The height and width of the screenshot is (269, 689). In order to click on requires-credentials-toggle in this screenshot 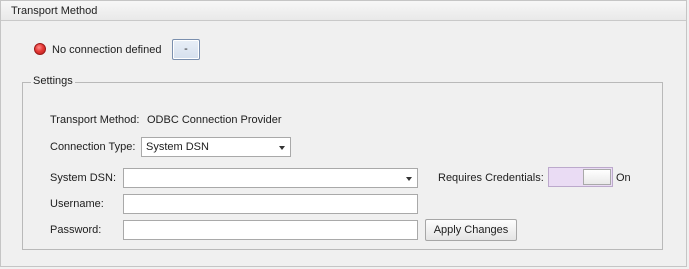, I will do `click(580, 177)`.